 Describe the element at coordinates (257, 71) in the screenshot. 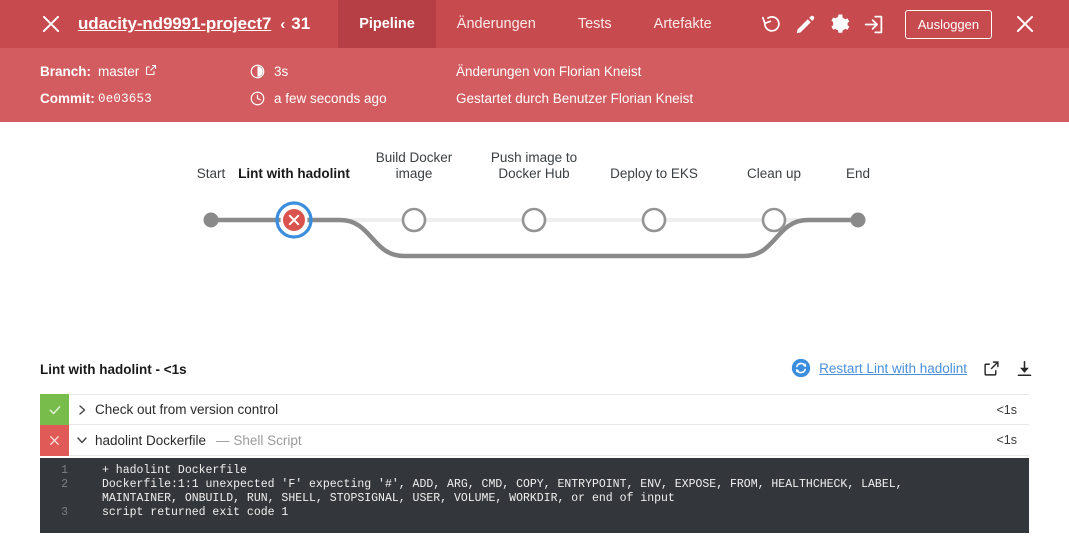

I see `duration-pie-icon` at that location.